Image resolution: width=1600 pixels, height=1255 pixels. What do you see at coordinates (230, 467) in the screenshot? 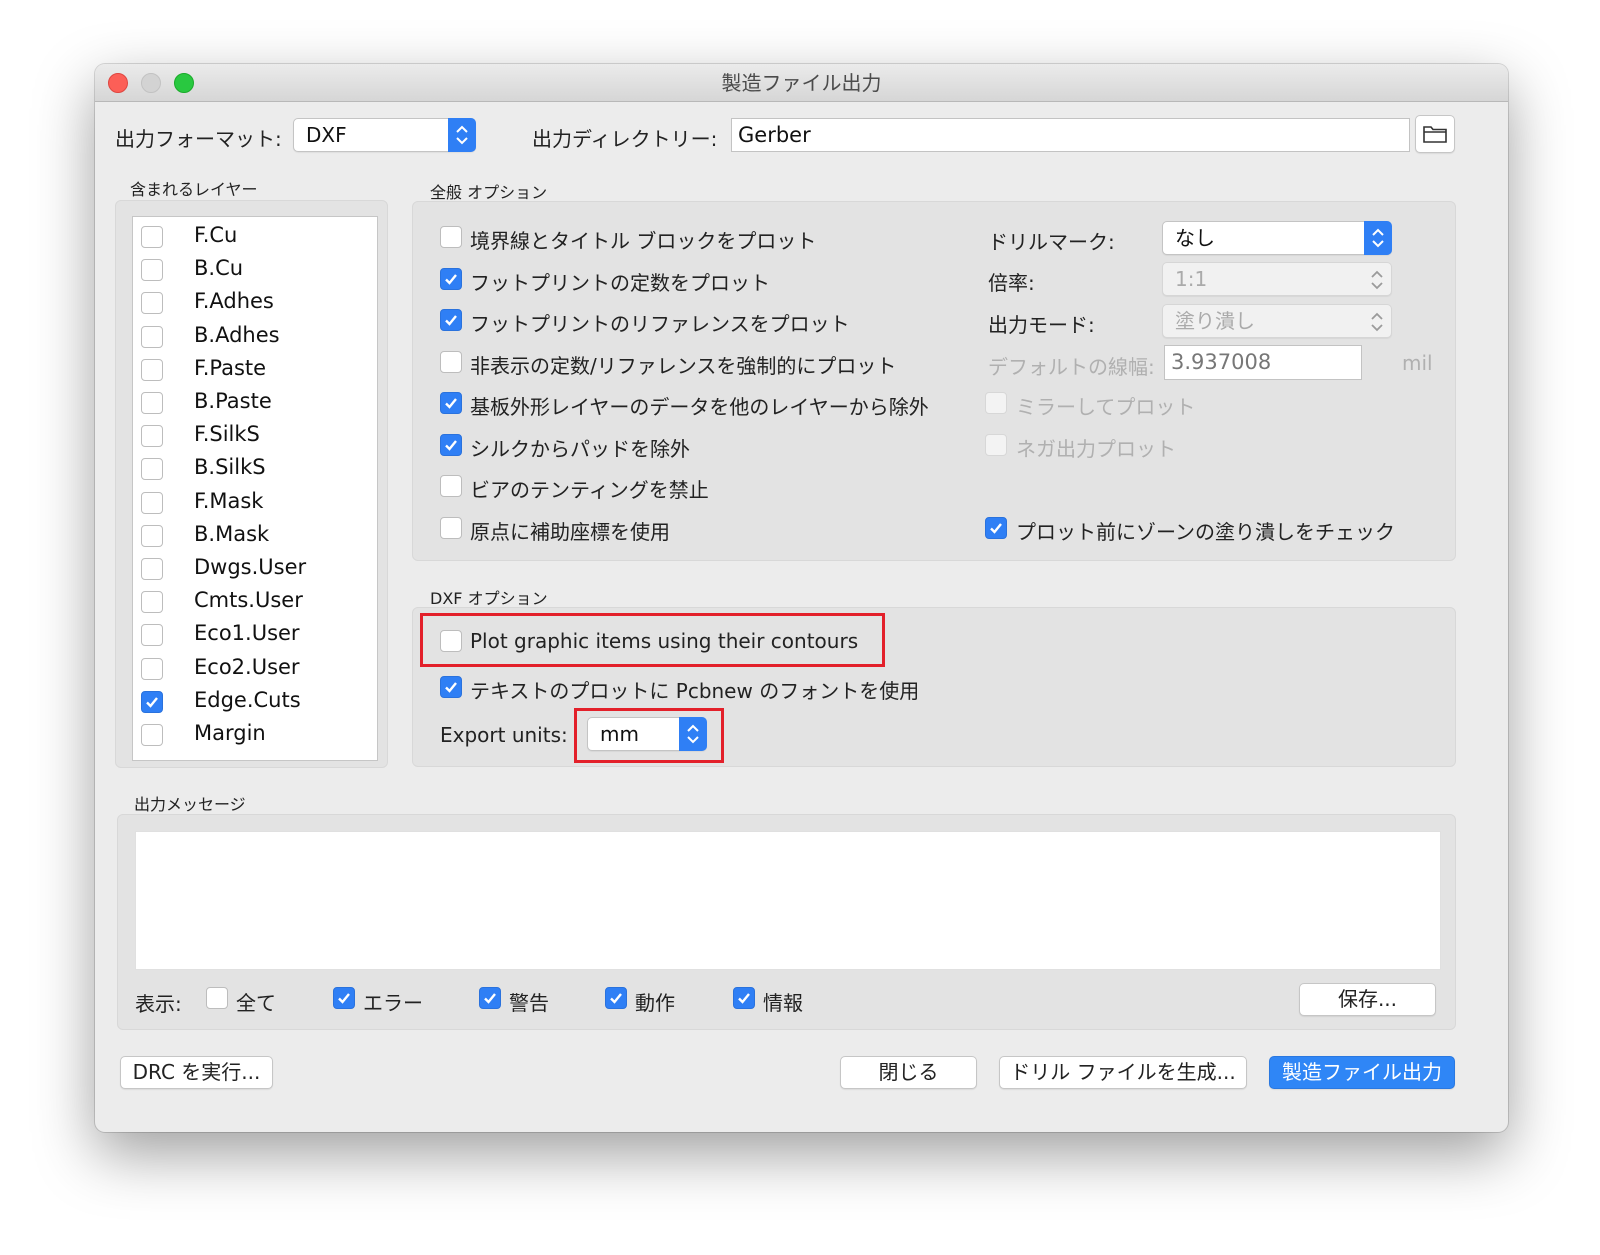
I see `layer-name: B.SilkS` at bounding box center [230, 467].